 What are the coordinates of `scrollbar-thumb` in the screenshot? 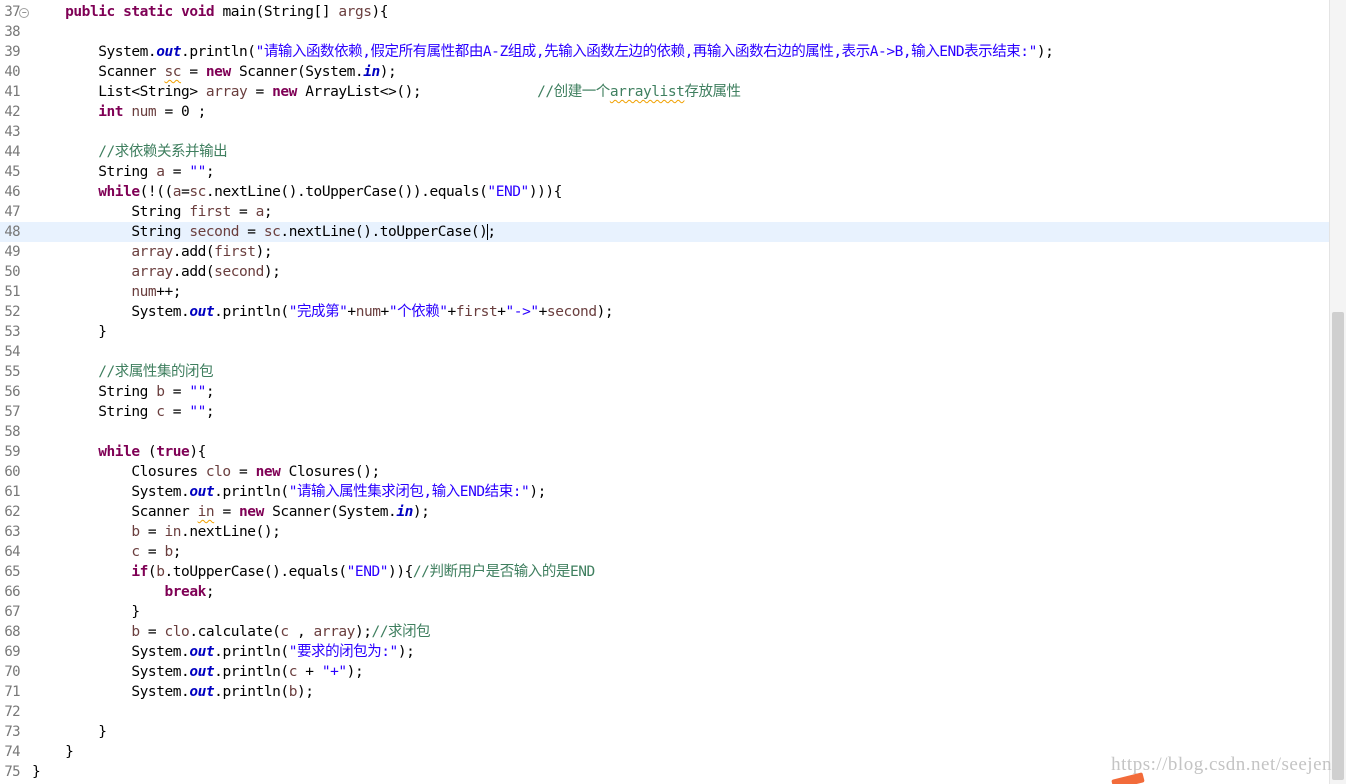 It's located at (1338, 546).